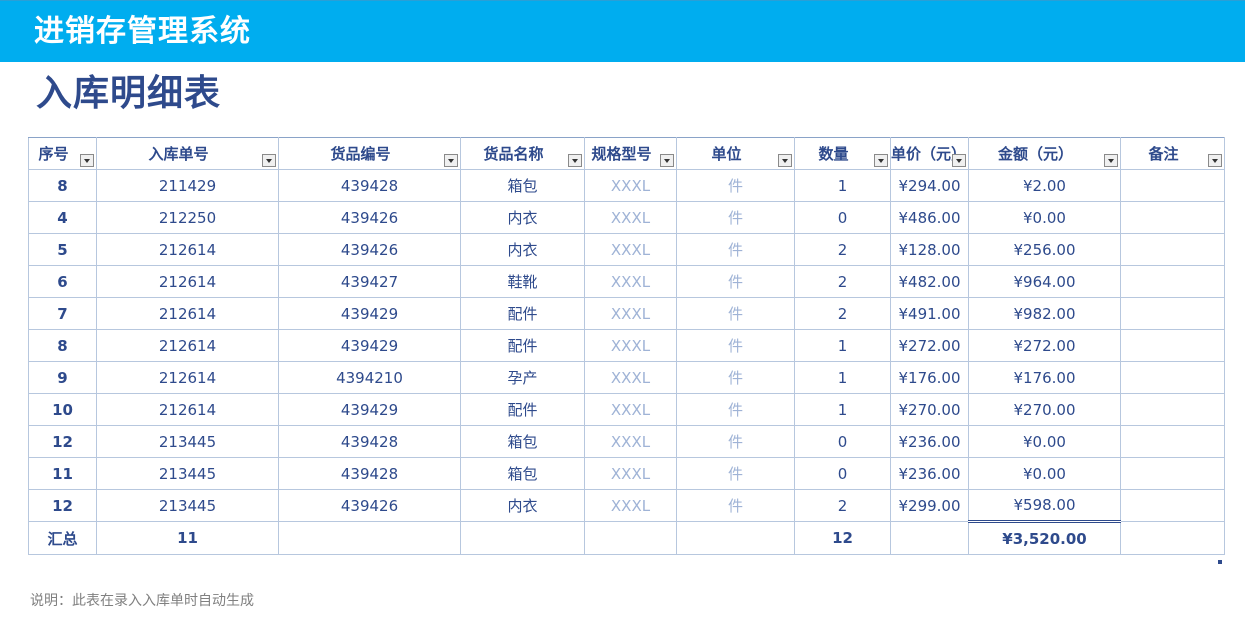  Describe the element at coordinates (1044, 409) in the screenshot. I see `cell-col-amount: ¥270.00` at that location.